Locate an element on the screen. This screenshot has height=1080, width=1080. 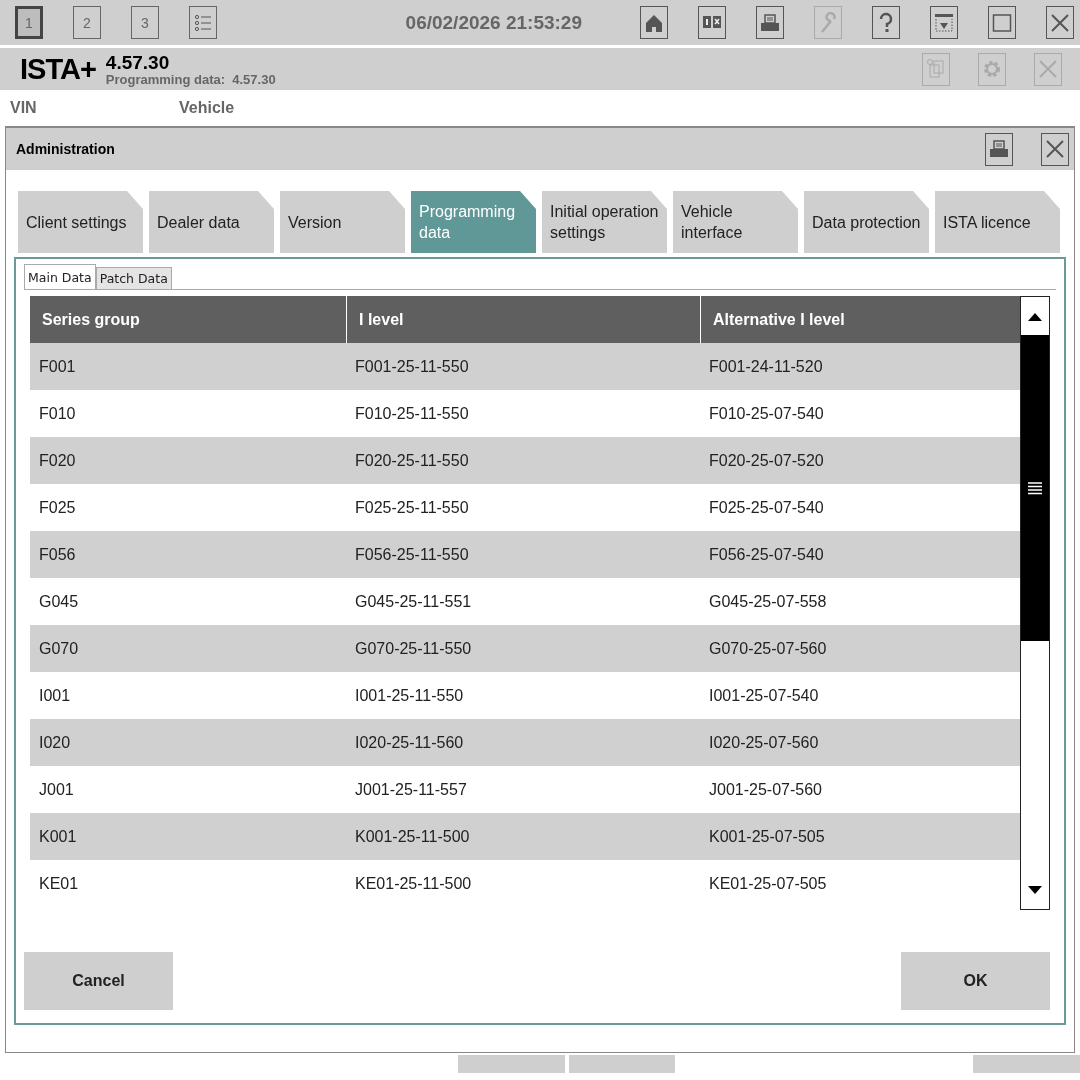
table-row: F020 F020-25-11-550 F020-25-07-520 is located at coordinates (525, 460).